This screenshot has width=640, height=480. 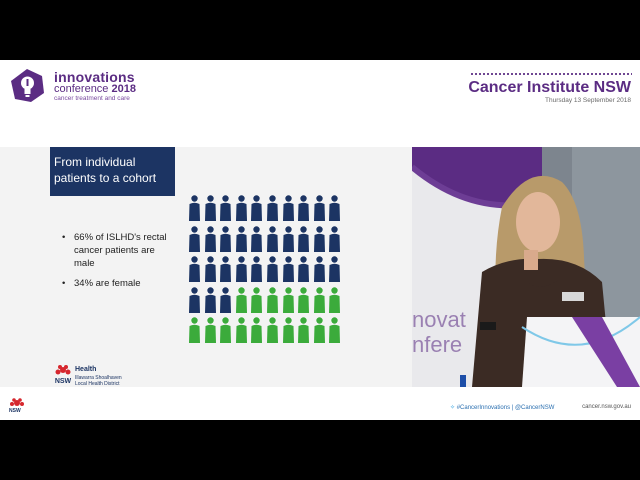 What do you see at coordinates (551, 74) in the screenshot?
I see `dotted-divider` at bounding box center [551, 74].